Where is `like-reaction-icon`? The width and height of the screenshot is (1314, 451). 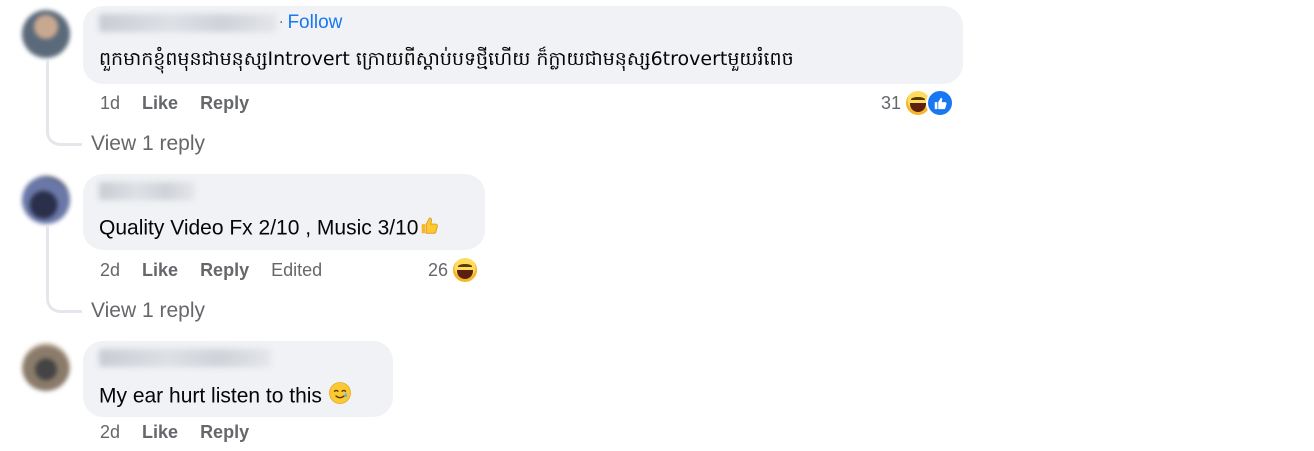
like-reaction-icon is located at coordinates (940, 103).